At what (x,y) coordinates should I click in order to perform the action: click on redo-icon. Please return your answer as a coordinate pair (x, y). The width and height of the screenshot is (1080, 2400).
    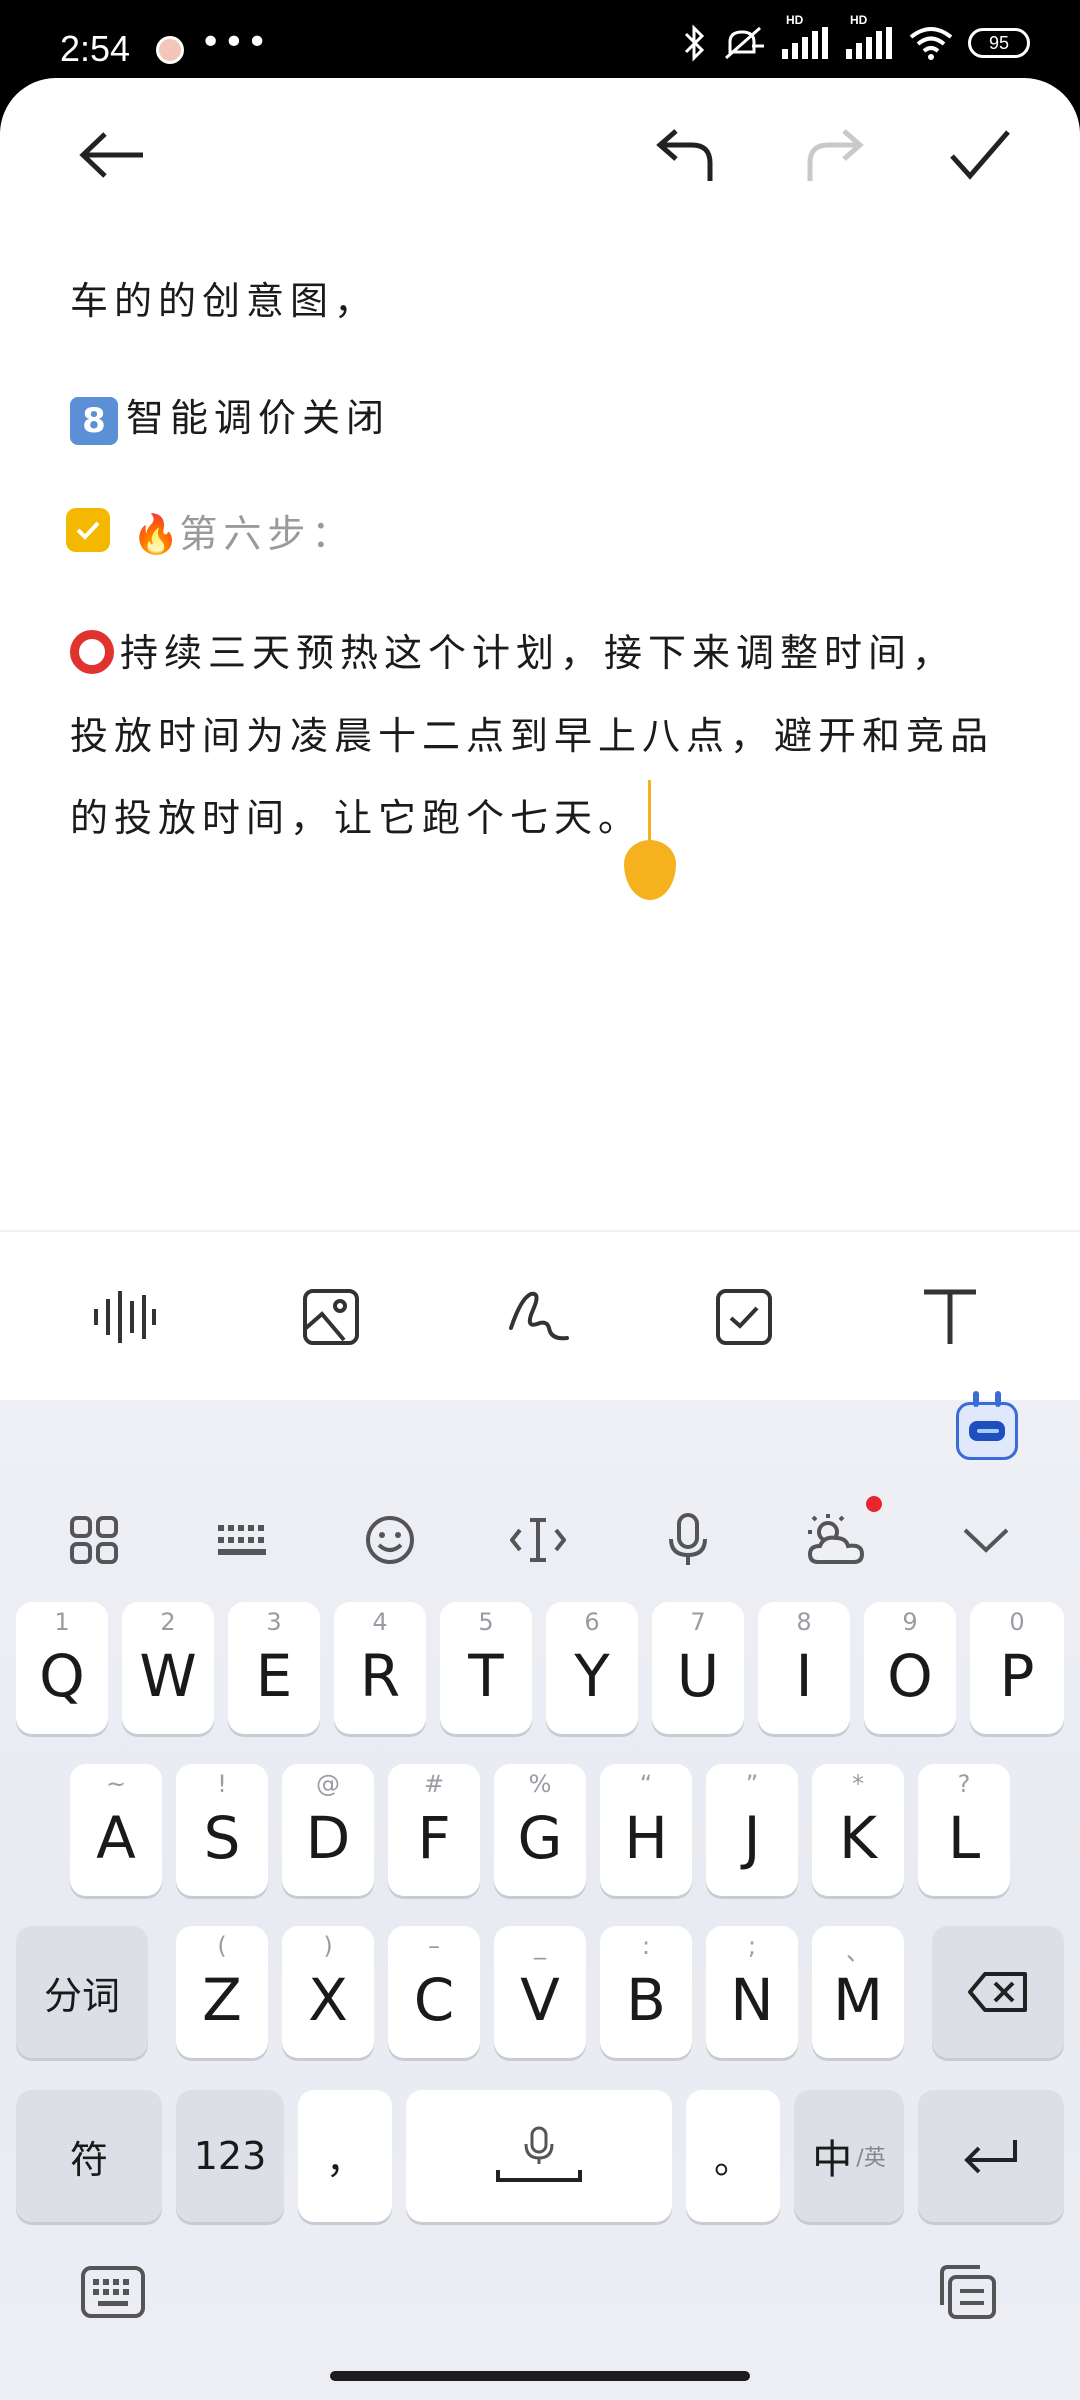
    Looking at the image, I should click on (835, 155).